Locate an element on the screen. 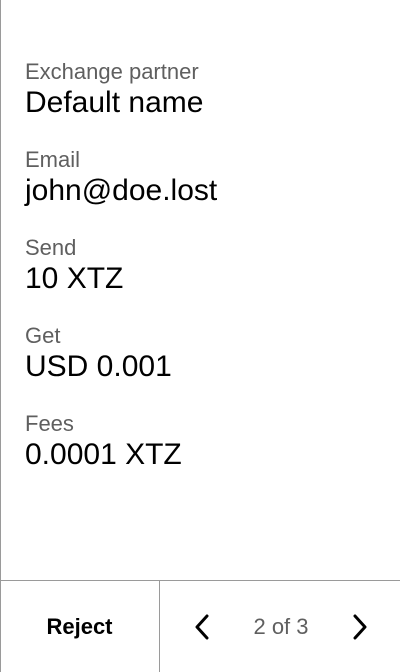 The image size is (400, 672). previous-page-button is located at coordinates (202, 627).